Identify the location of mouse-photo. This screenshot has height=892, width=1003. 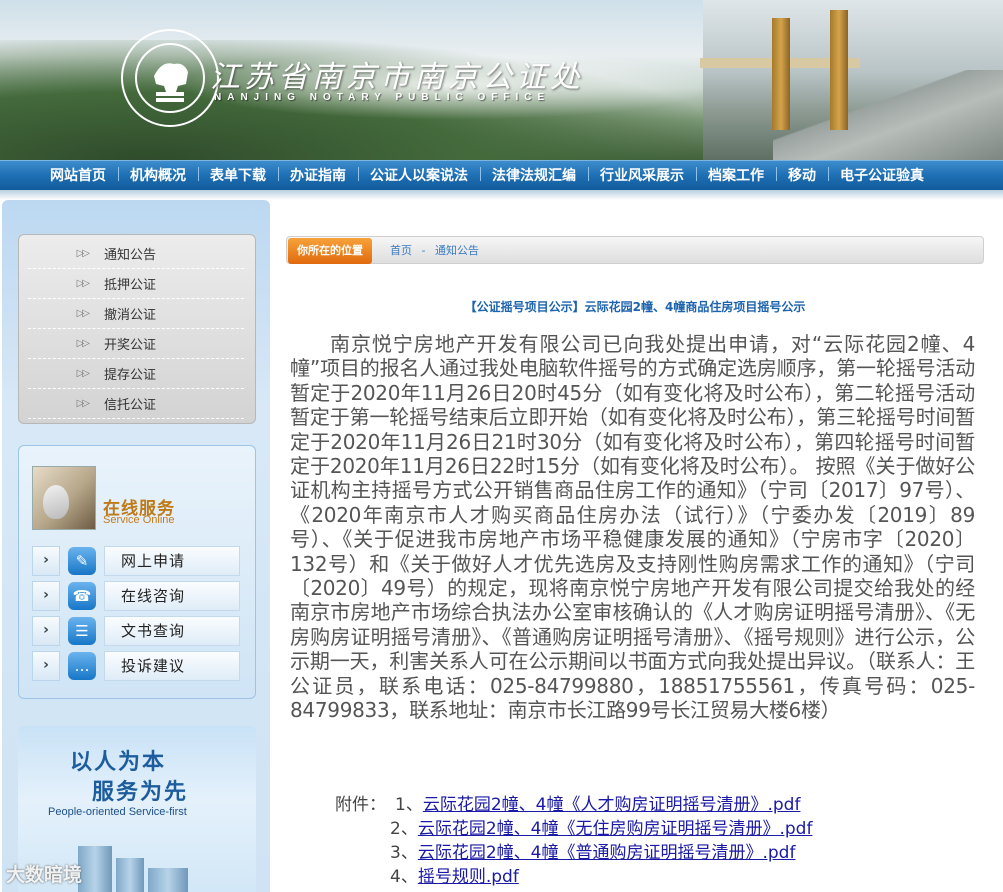
(64, 498).